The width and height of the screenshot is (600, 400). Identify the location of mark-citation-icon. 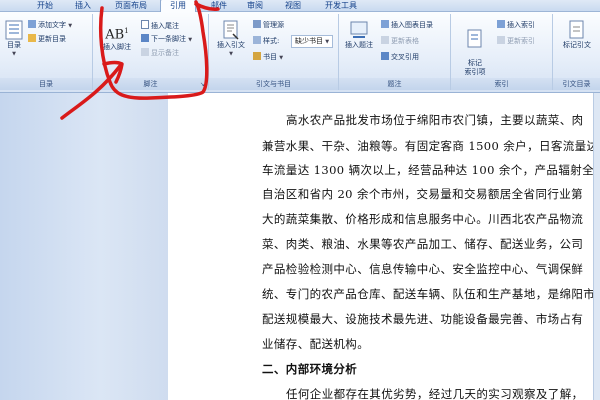
(576, 29).